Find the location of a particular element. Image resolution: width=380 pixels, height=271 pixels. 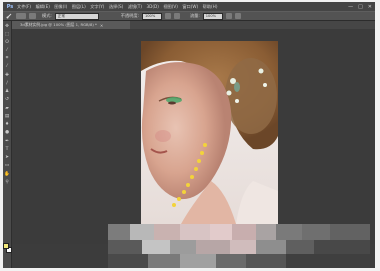

window-controls: — □ ✕ is located at coordinates (360, 6).